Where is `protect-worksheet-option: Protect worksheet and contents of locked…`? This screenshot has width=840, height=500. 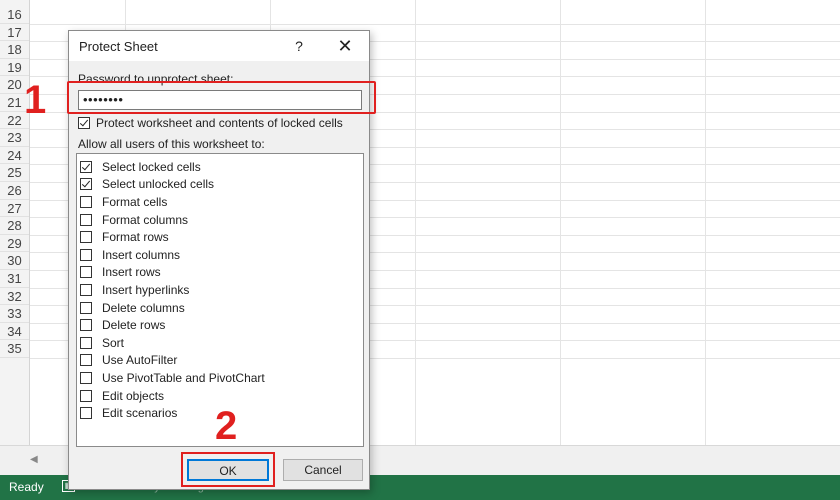 protect-worksheet-option: Protect worksheet and contents of locked… is located at coordinates (210, 123).